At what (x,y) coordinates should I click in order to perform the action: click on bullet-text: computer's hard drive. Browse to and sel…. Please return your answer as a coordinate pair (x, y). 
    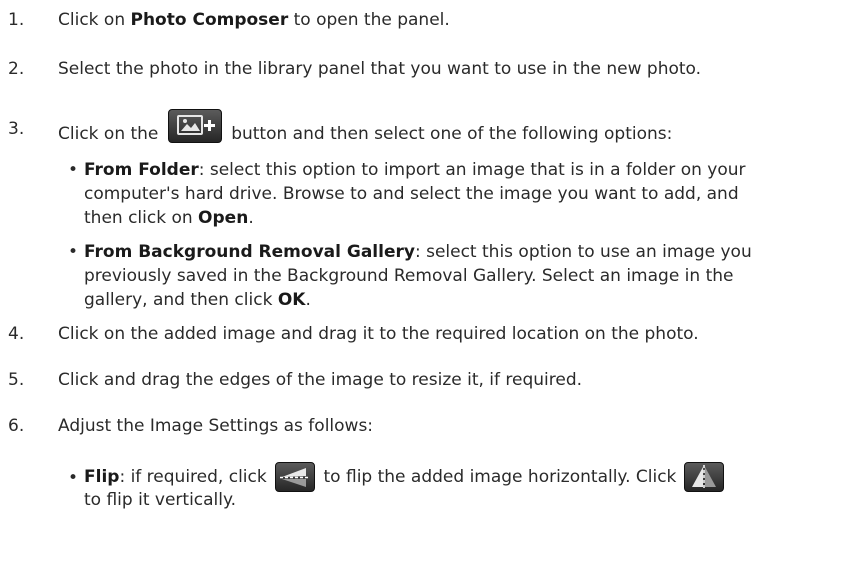
    Looking at the image, I should click on (411, 194).